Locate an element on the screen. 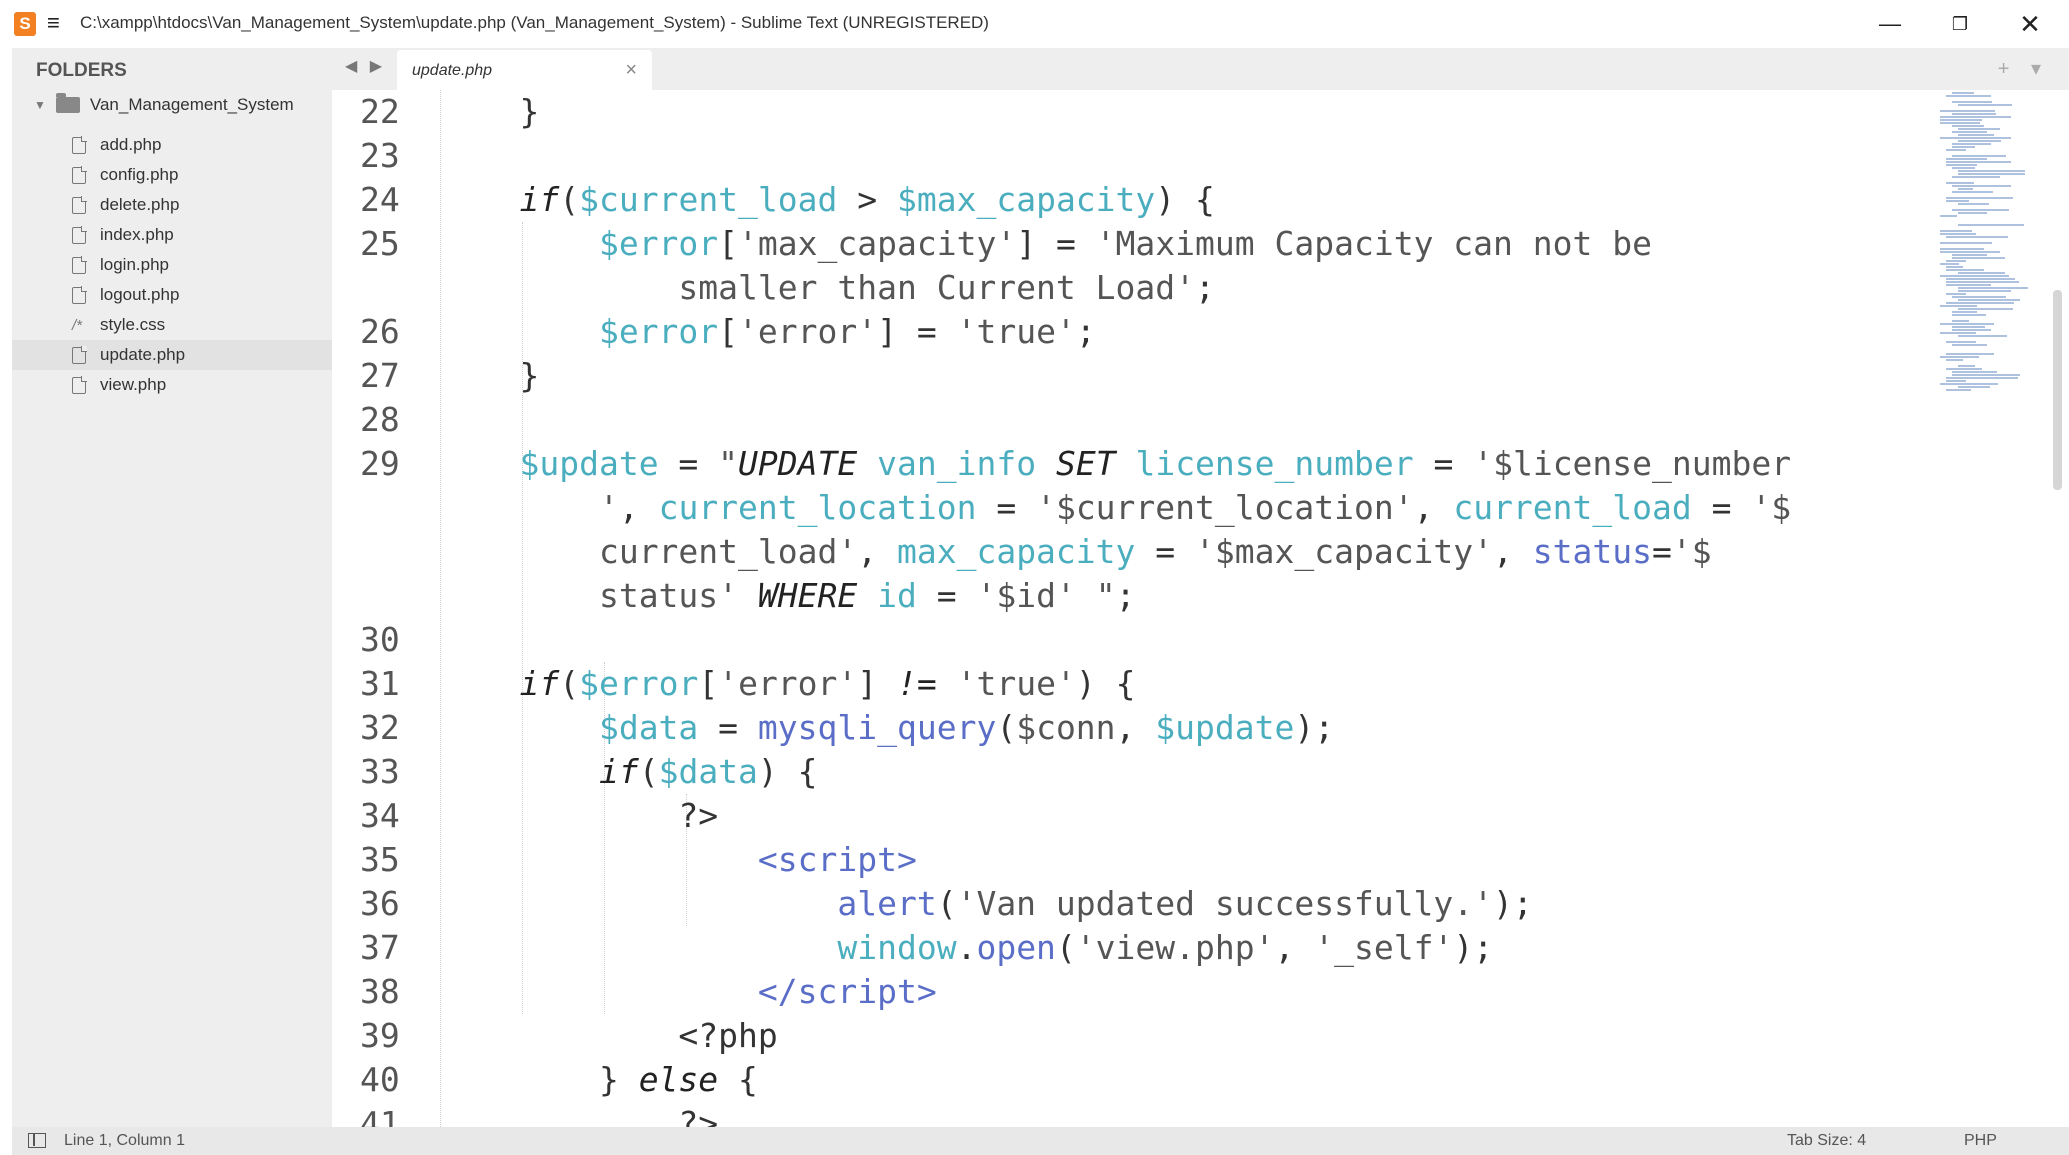 The width and height of the screenshot is (2069, 1155). code-line: ?> is located at coordinates (579, 815).